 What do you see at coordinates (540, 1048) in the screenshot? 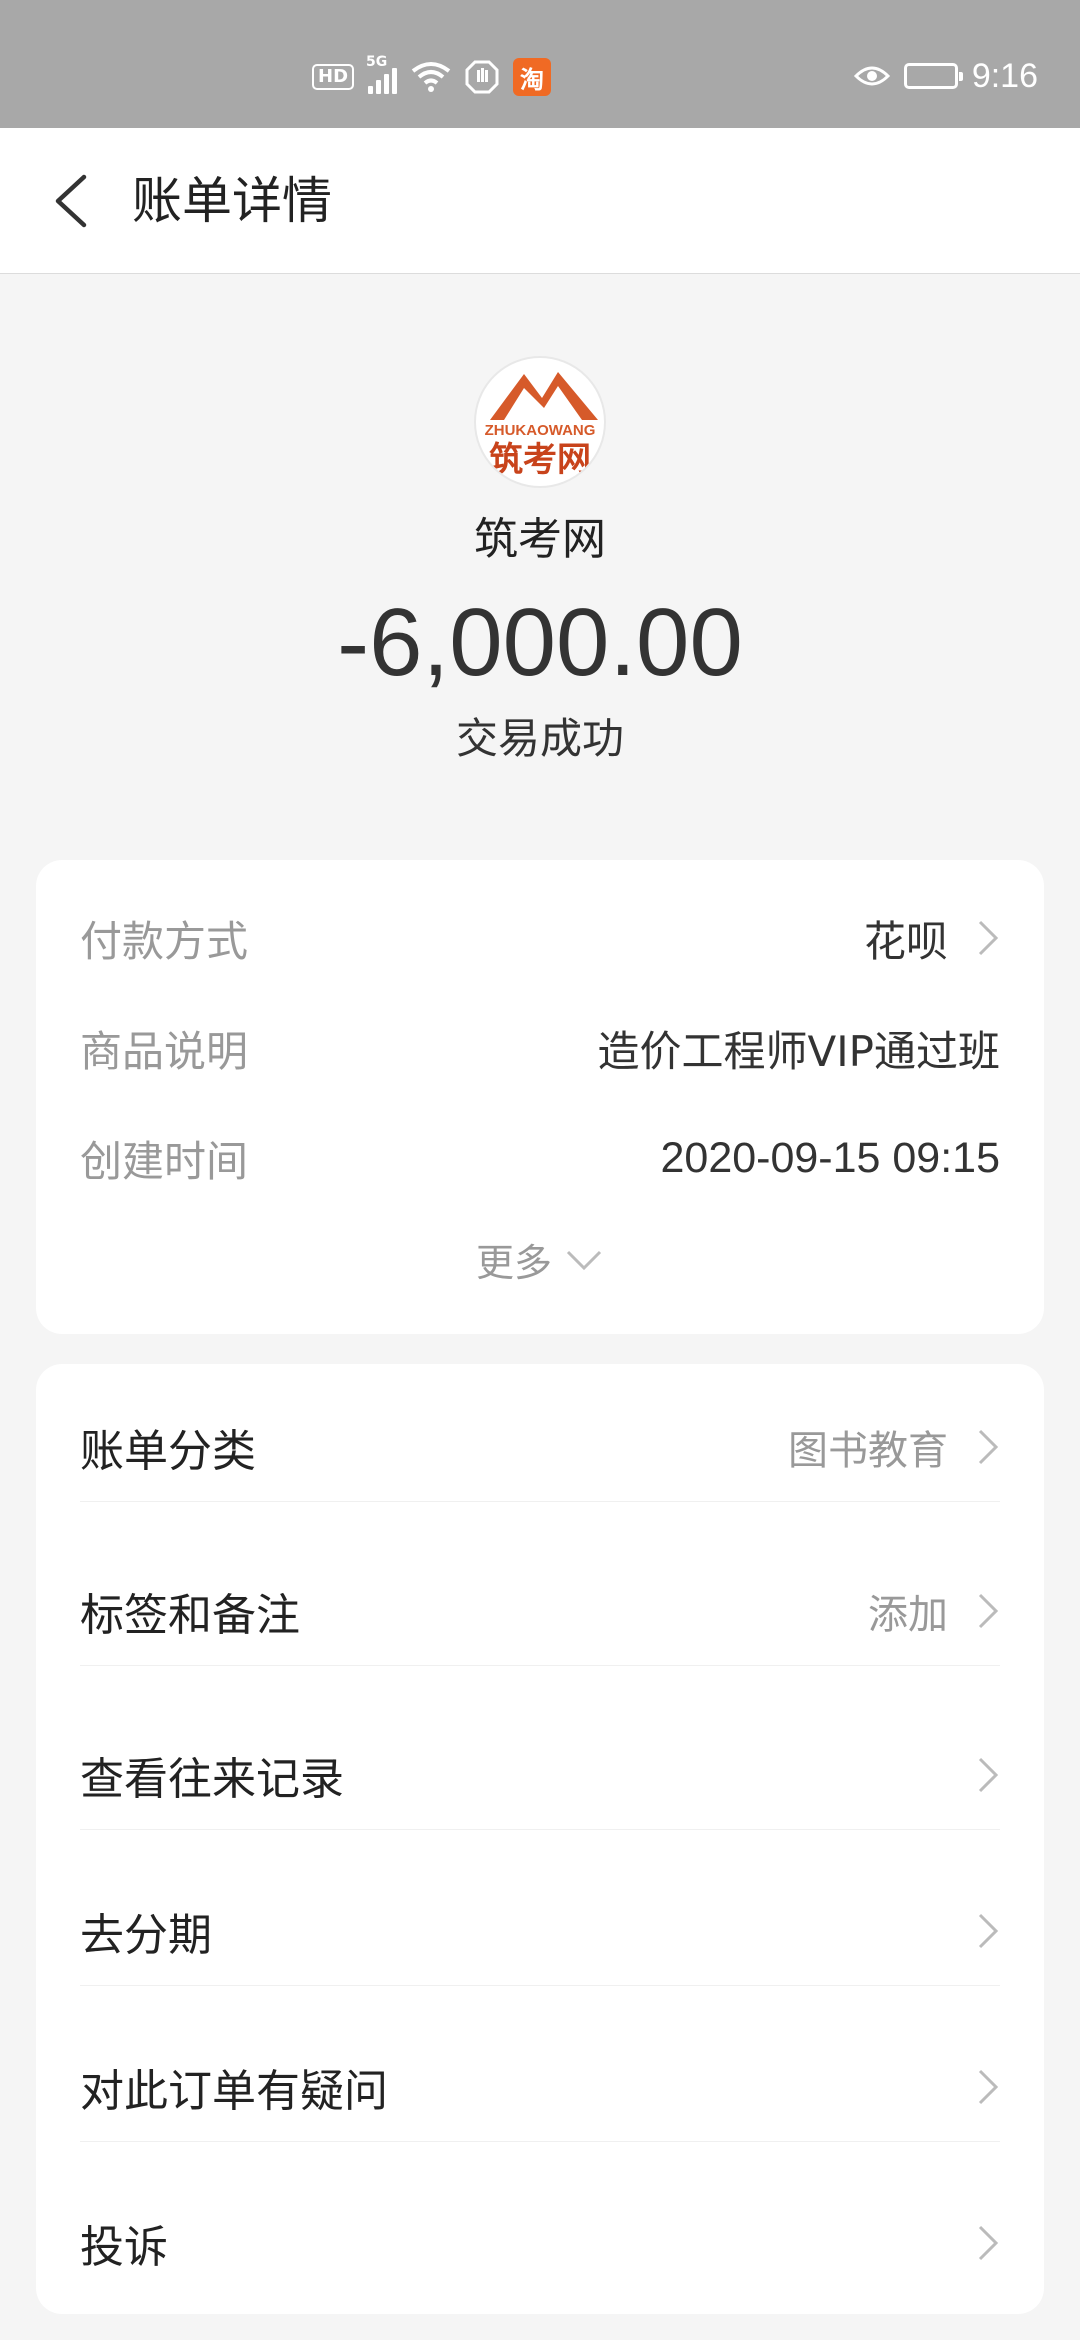
I see `product-description-row: 商品说明 造价工程师VIP通过班` at bounding box center [540, 1048].